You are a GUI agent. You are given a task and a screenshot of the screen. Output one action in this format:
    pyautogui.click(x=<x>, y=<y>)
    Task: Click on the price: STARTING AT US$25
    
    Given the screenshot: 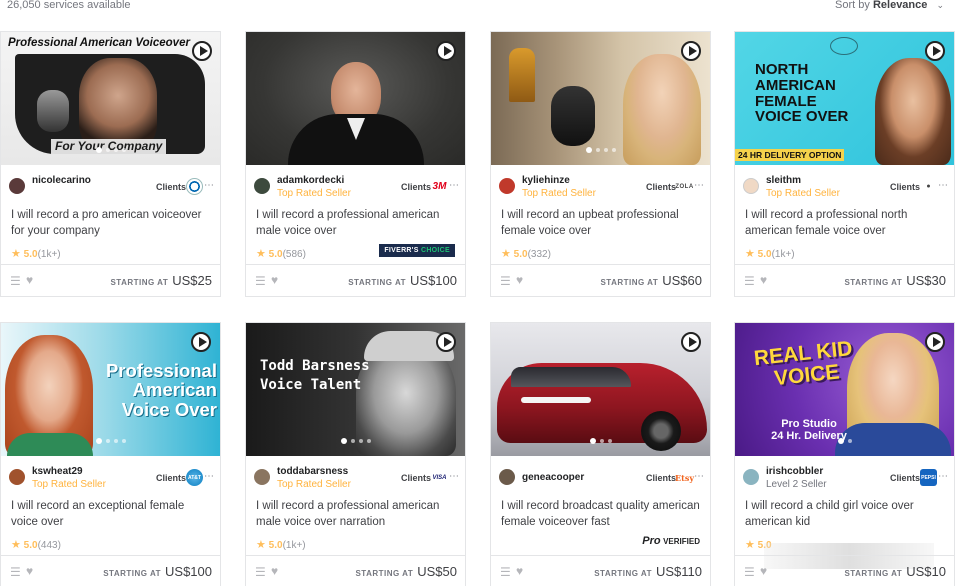 What is the action you would take?
    pyautogui.click(x=161, y=280)
    